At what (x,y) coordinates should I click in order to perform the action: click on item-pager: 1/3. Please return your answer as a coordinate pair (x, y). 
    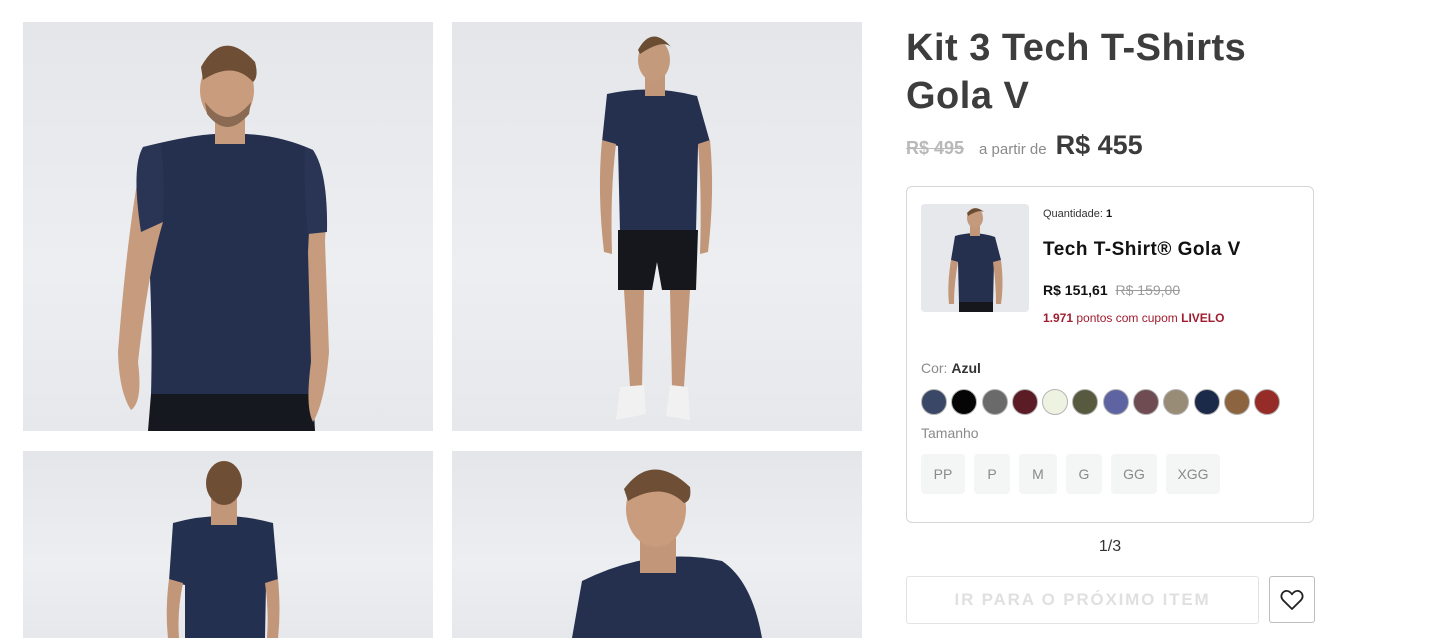
    Looking at the image, I should click on (1110, 546).